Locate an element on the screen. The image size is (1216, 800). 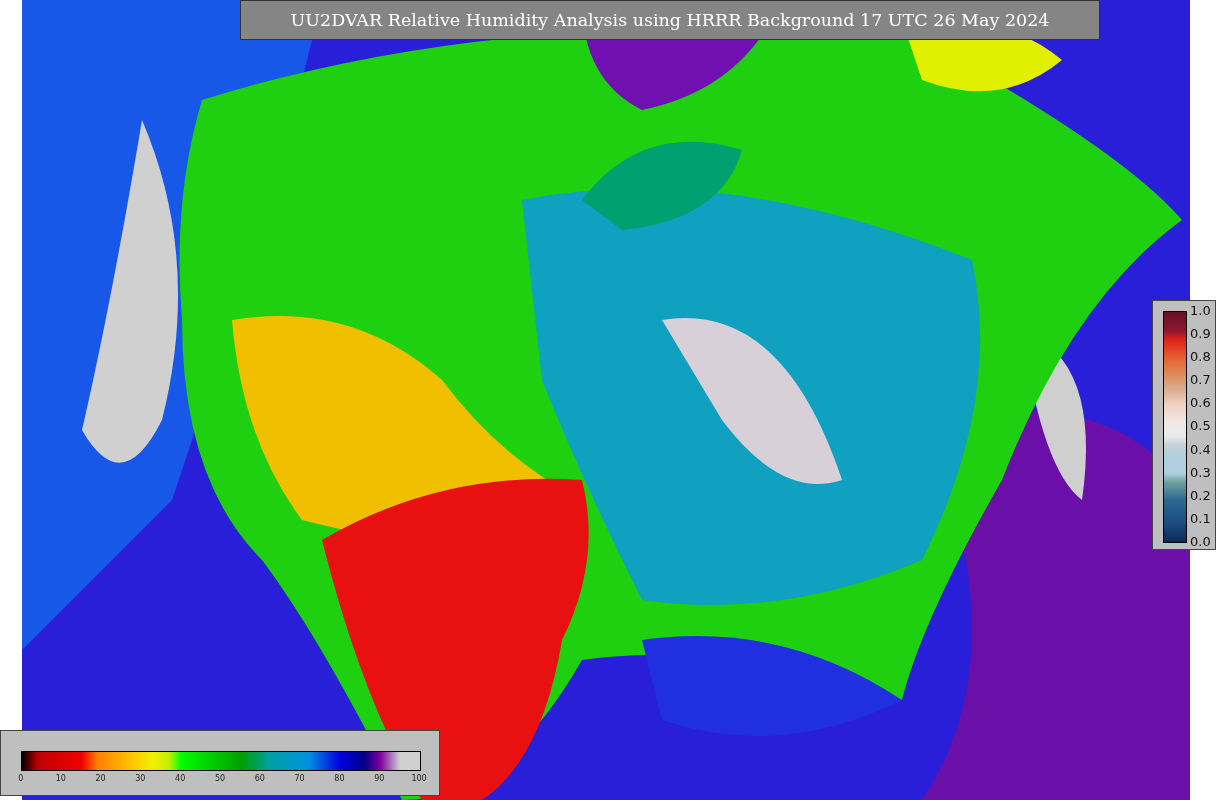
tick-label: 0.3 is located at coordinates (1200, 472).